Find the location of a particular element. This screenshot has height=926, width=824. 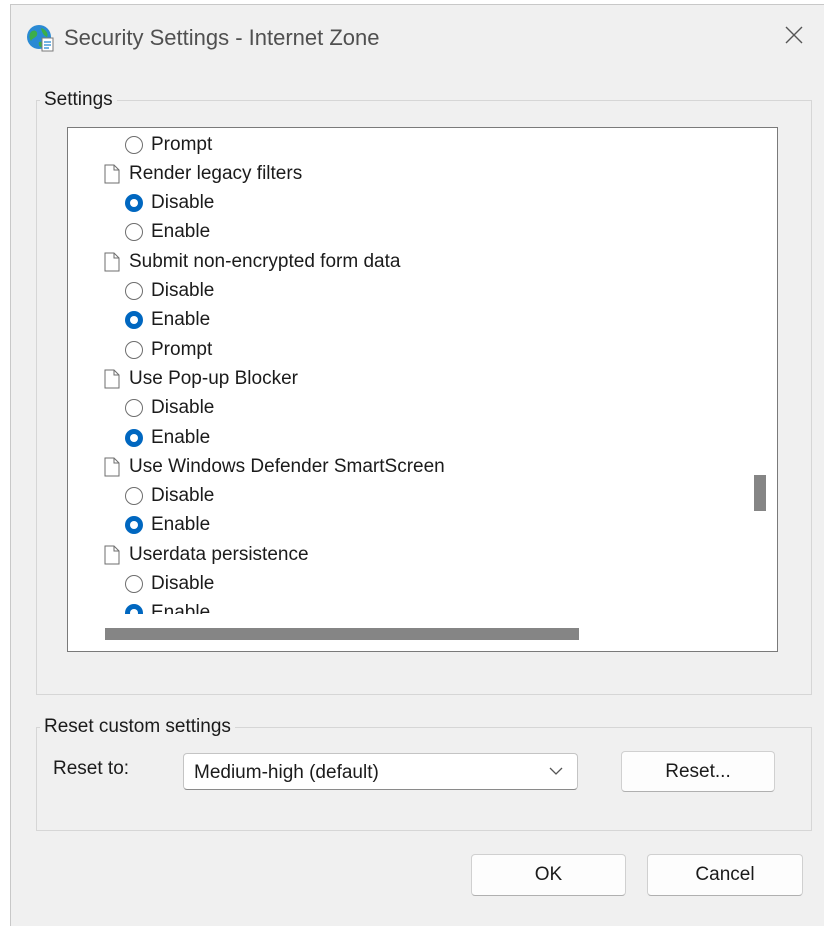

reset-level-select: Medium-high (default) is located at coordinates (380, 771).